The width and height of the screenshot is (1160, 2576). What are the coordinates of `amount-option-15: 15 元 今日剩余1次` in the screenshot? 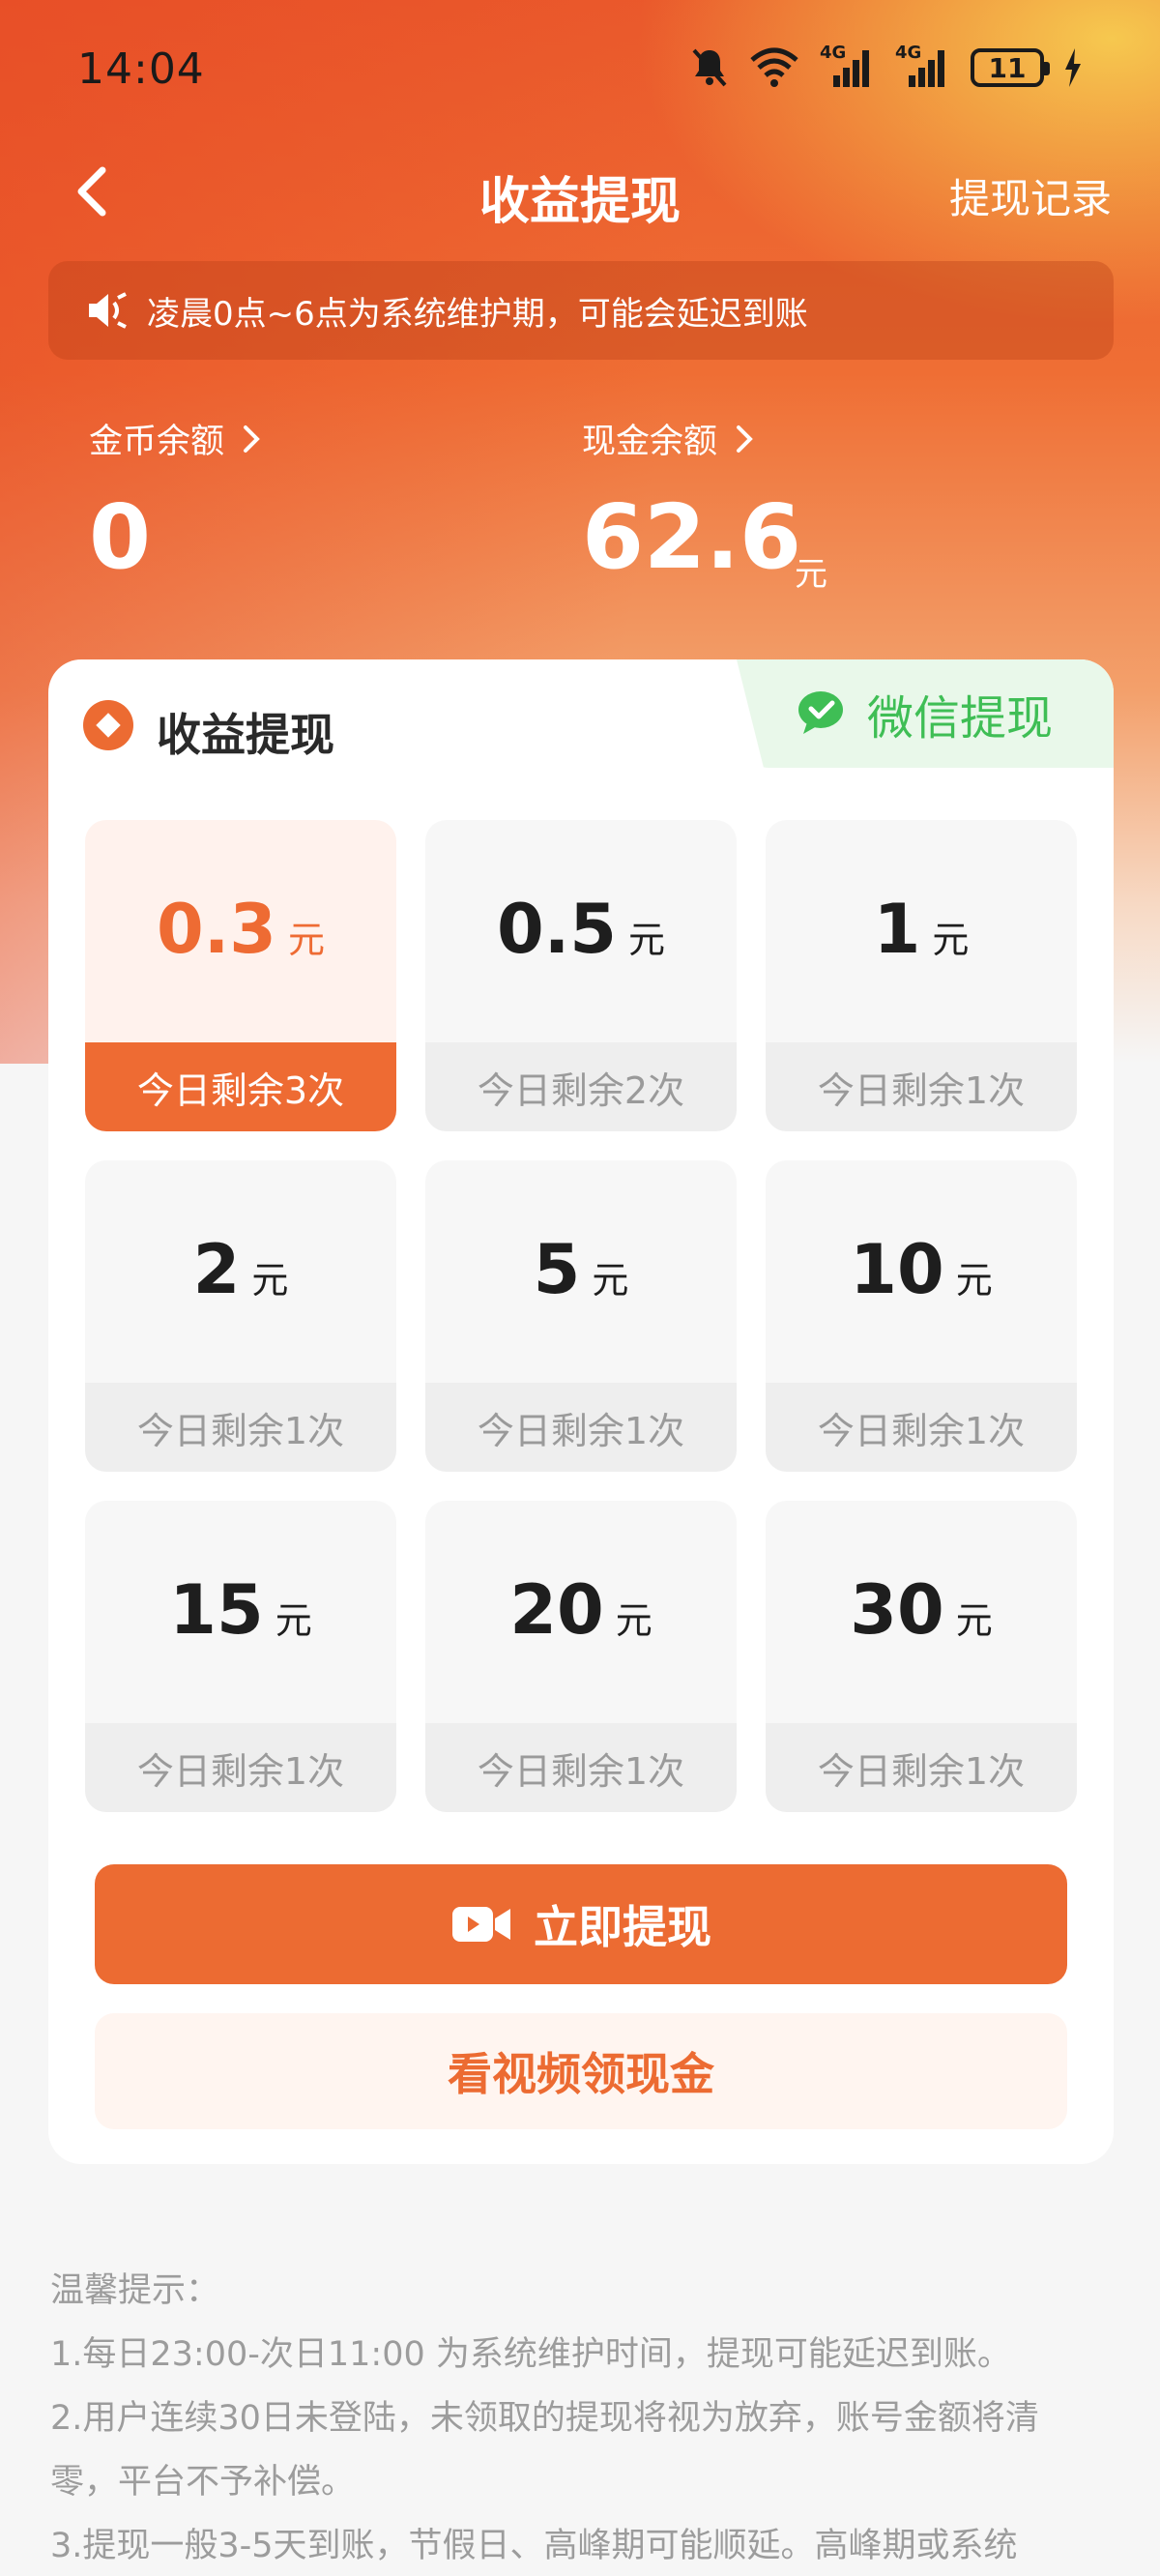 It's located at (240, 1656).